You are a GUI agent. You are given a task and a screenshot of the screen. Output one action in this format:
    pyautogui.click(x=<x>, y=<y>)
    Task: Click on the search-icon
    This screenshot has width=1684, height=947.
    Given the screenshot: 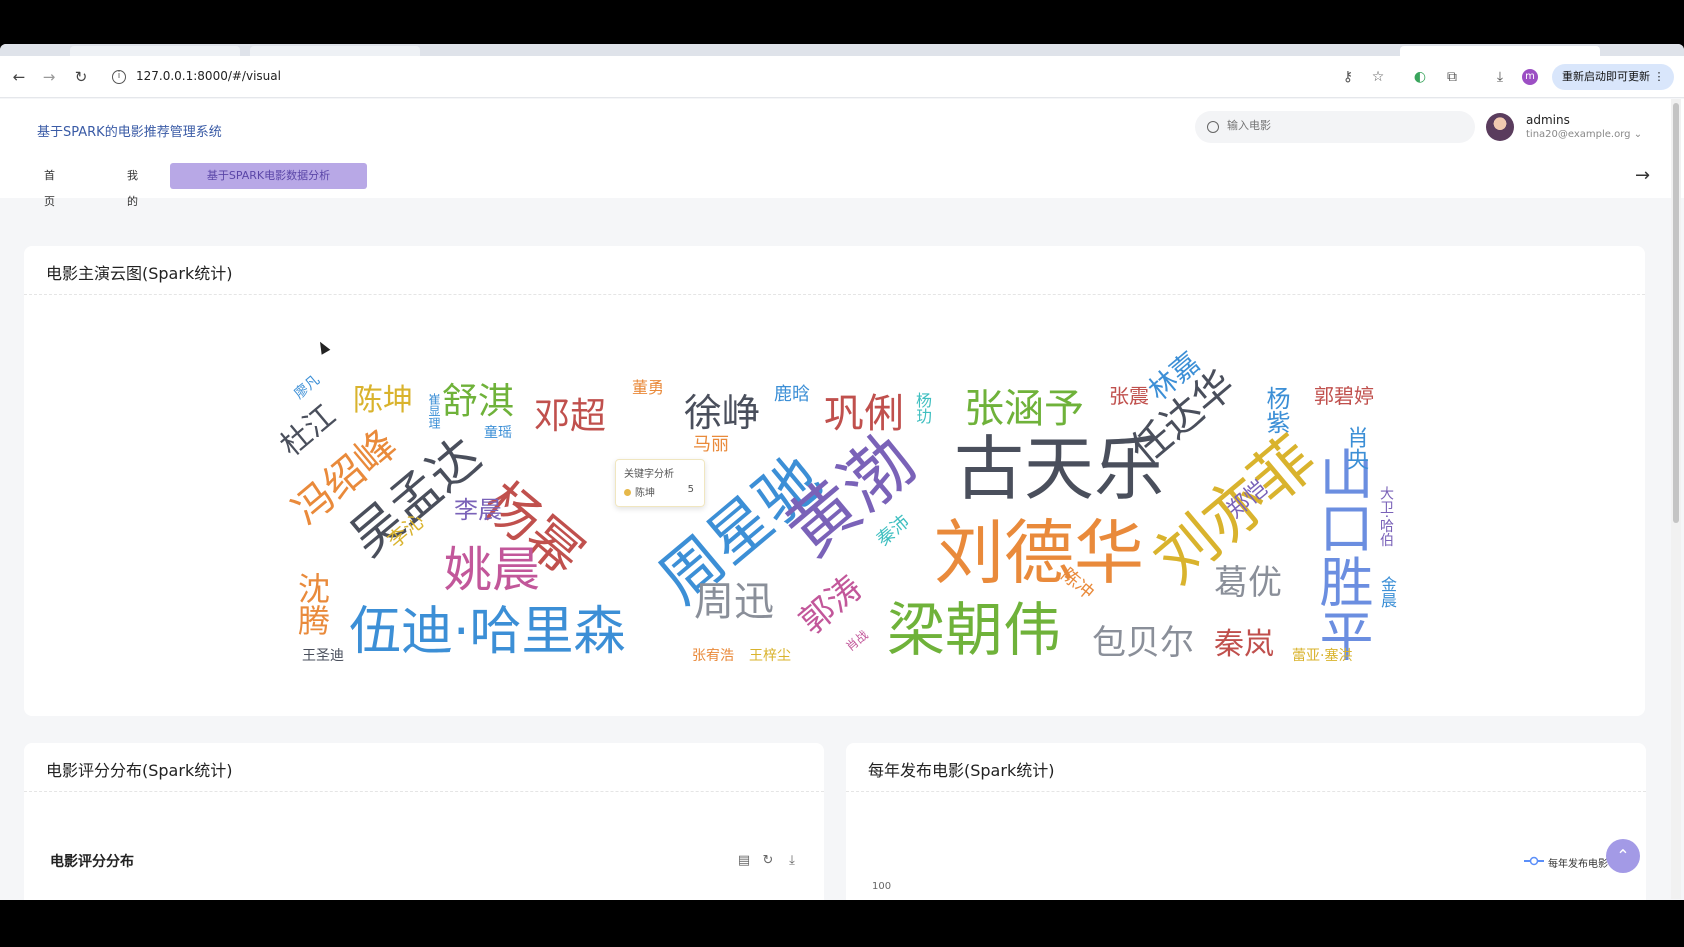 What is the action you would take?
    pyautogui.click(x=1213, y=127)
    